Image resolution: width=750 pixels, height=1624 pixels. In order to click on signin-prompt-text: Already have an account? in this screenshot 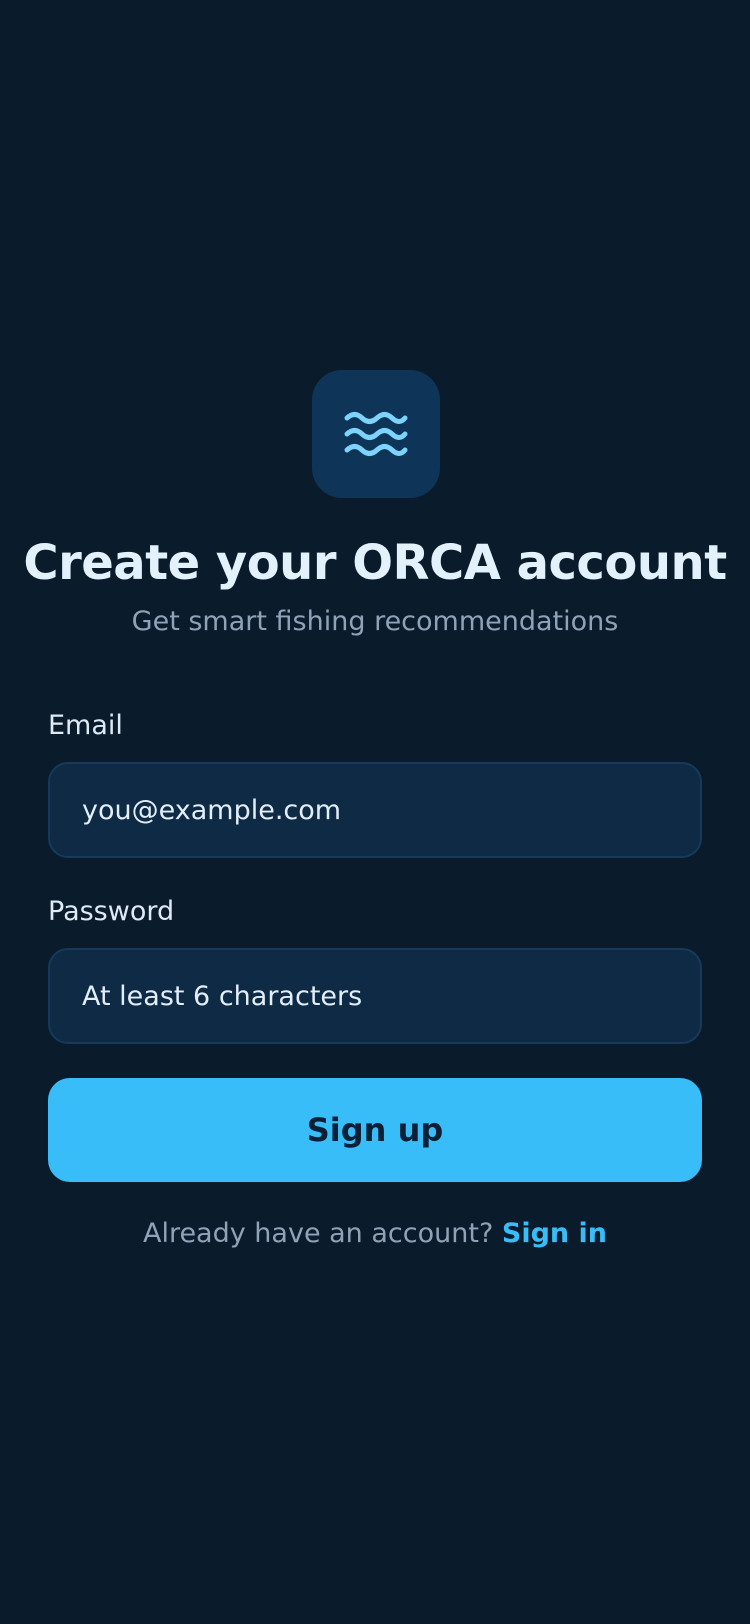, I will do `click(318, 1233)`.